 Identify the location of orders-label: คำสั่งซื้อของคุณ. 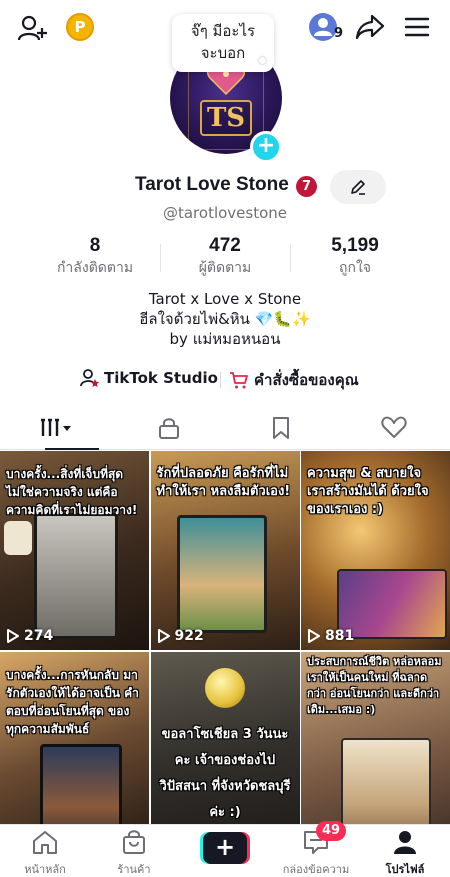
(306, 380).